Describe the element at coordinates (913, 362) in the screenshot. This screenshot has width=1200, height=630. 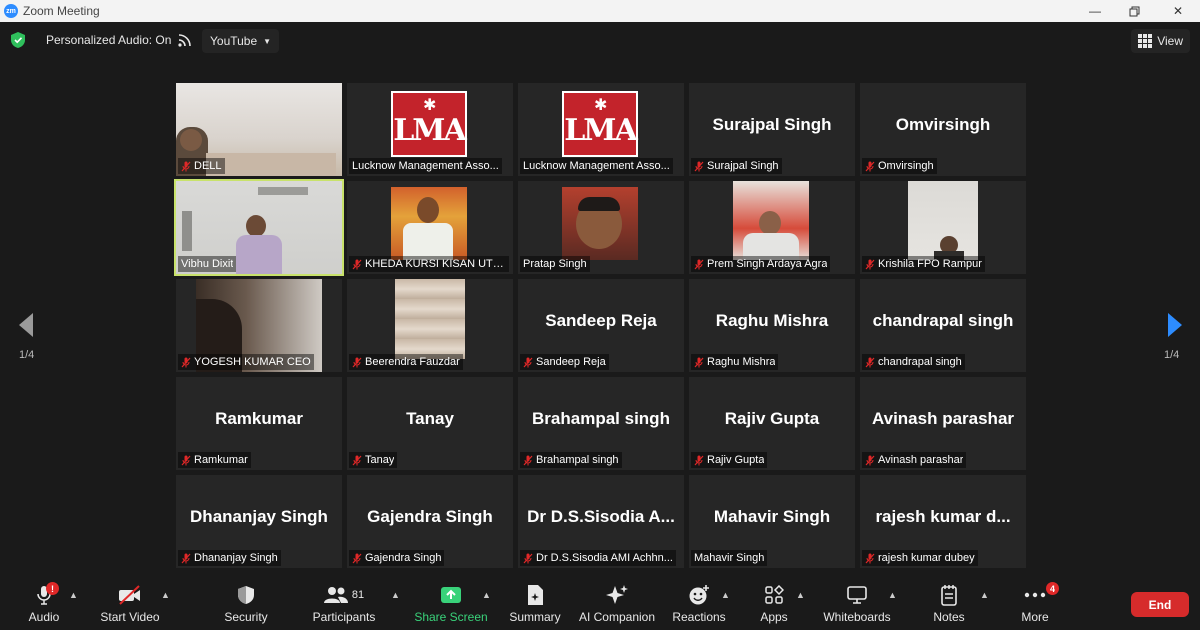
I see `participant-name-label: chandrapal singh` at that location.